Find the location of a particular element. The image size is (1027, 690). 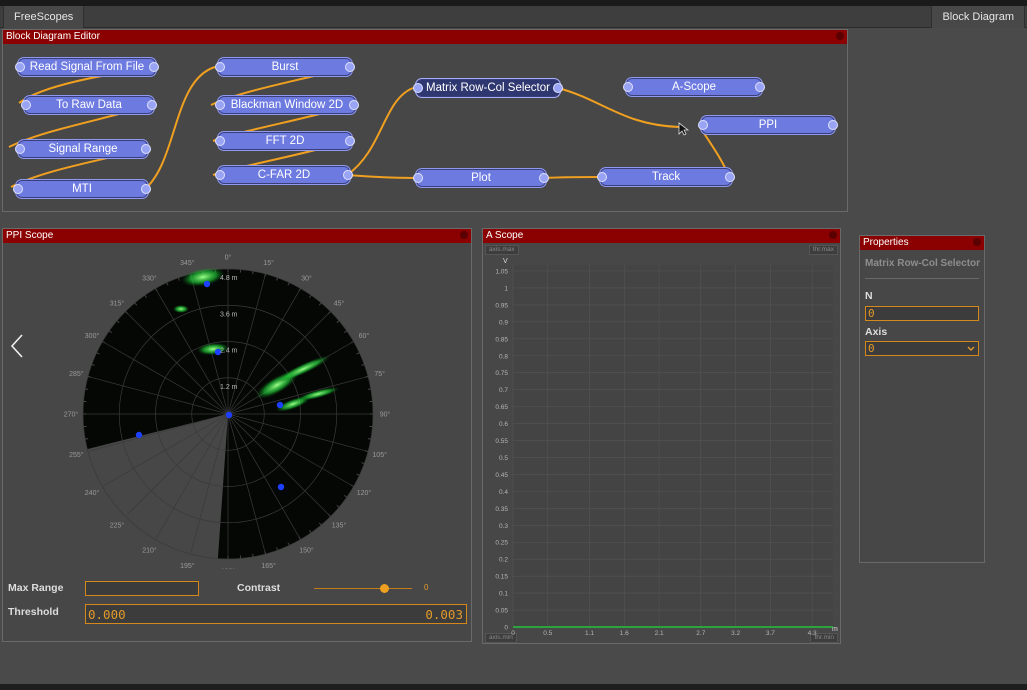

node-label: Matrix Row-Col Selector is located at coordinates (488, 88).